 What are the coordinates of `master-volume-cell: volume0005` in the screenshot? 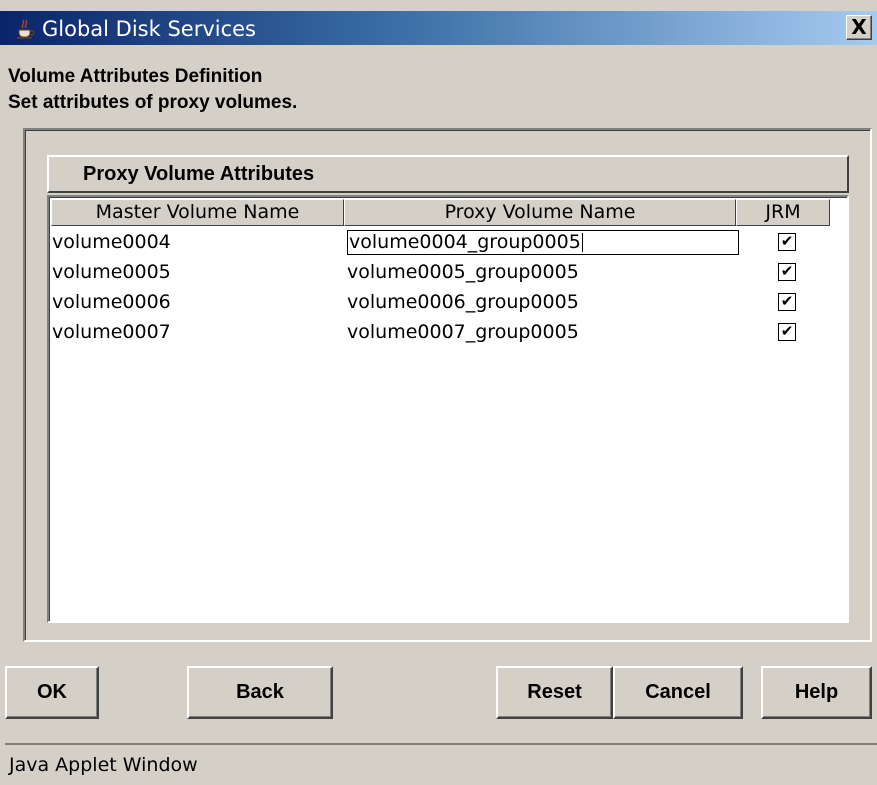 It's located at (111, 272).